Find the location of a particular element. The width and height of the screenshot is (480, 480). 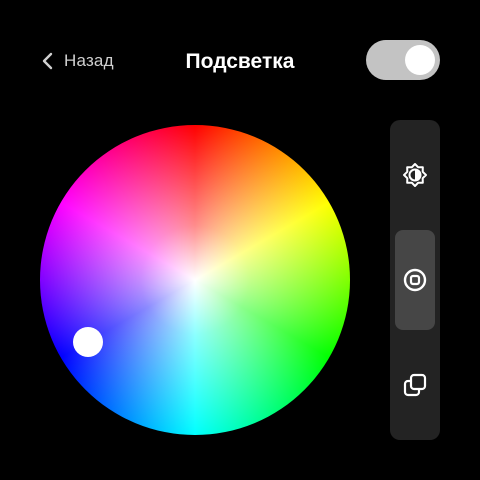

layers-icon is located at coordinates (415, 385).